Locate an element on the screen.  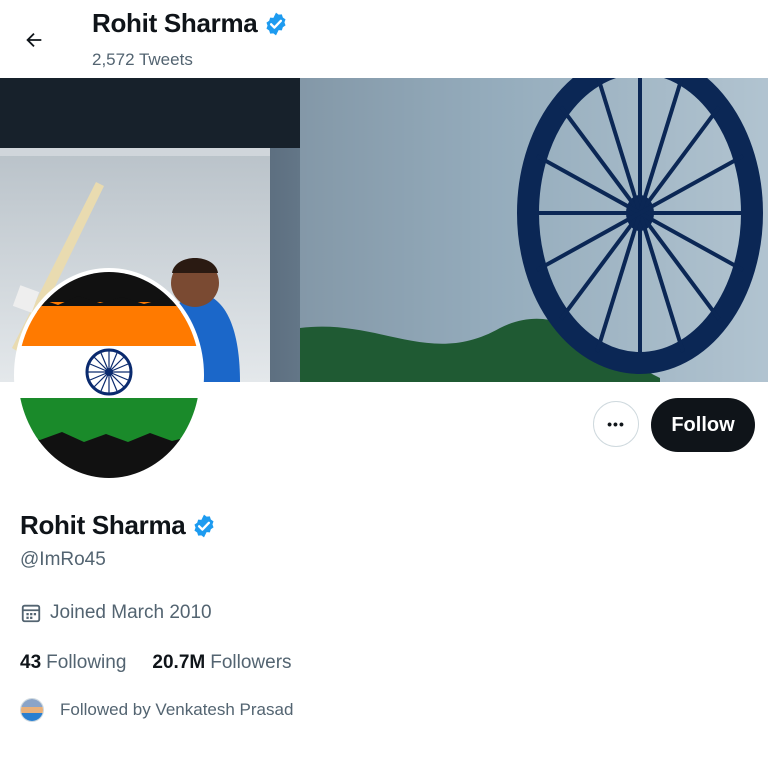
joined-date: Joined March 2010 is located at coordinates (116, 613).